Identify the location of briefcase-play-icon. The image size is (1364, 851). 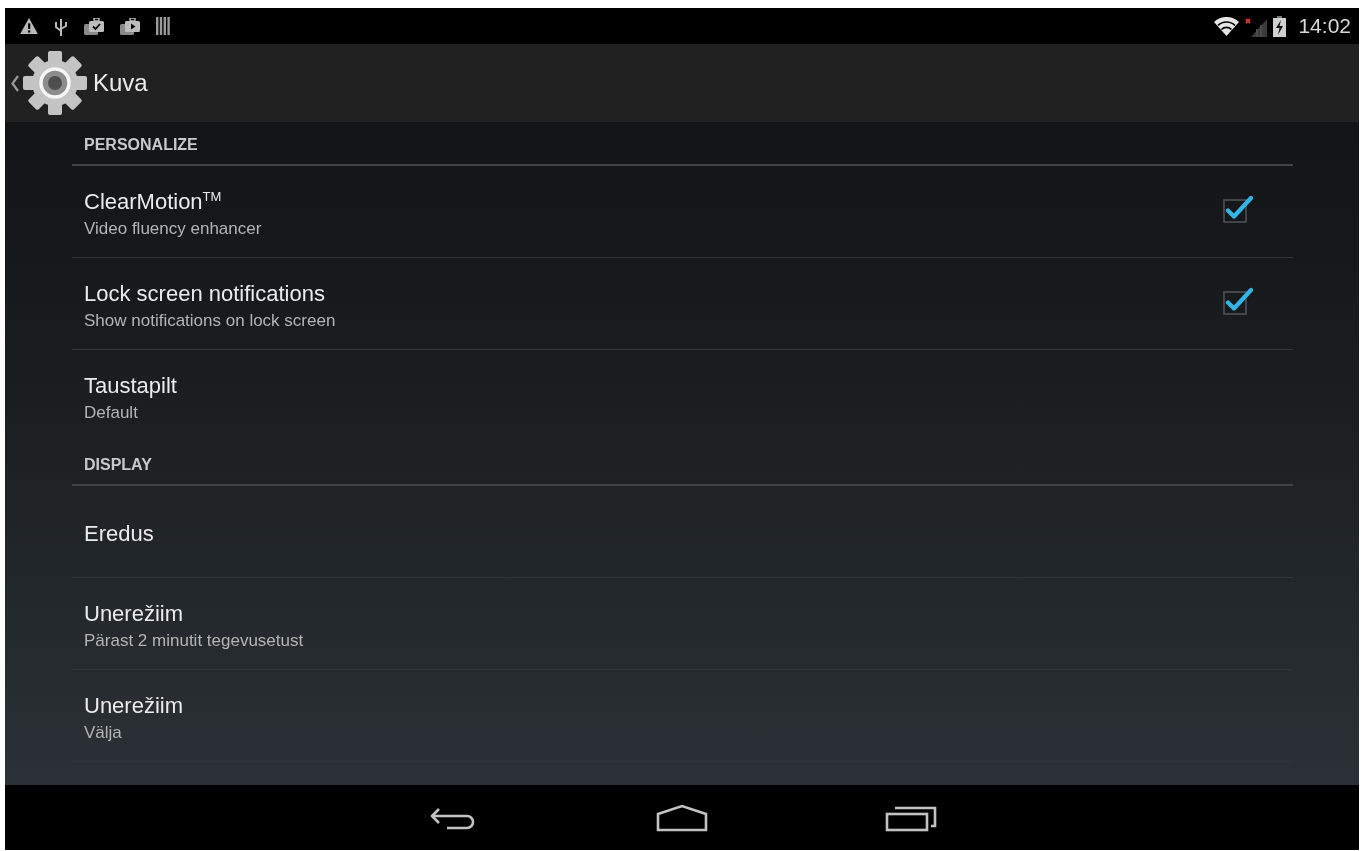
(130, 26).